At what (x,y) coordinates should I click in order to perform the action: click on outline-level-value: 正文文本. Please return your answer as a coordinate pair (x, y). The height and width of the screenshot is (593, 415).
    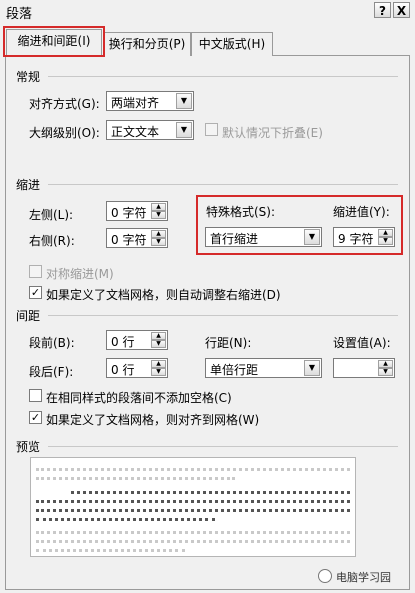
    Looking at the image, I should click on (135, 132).